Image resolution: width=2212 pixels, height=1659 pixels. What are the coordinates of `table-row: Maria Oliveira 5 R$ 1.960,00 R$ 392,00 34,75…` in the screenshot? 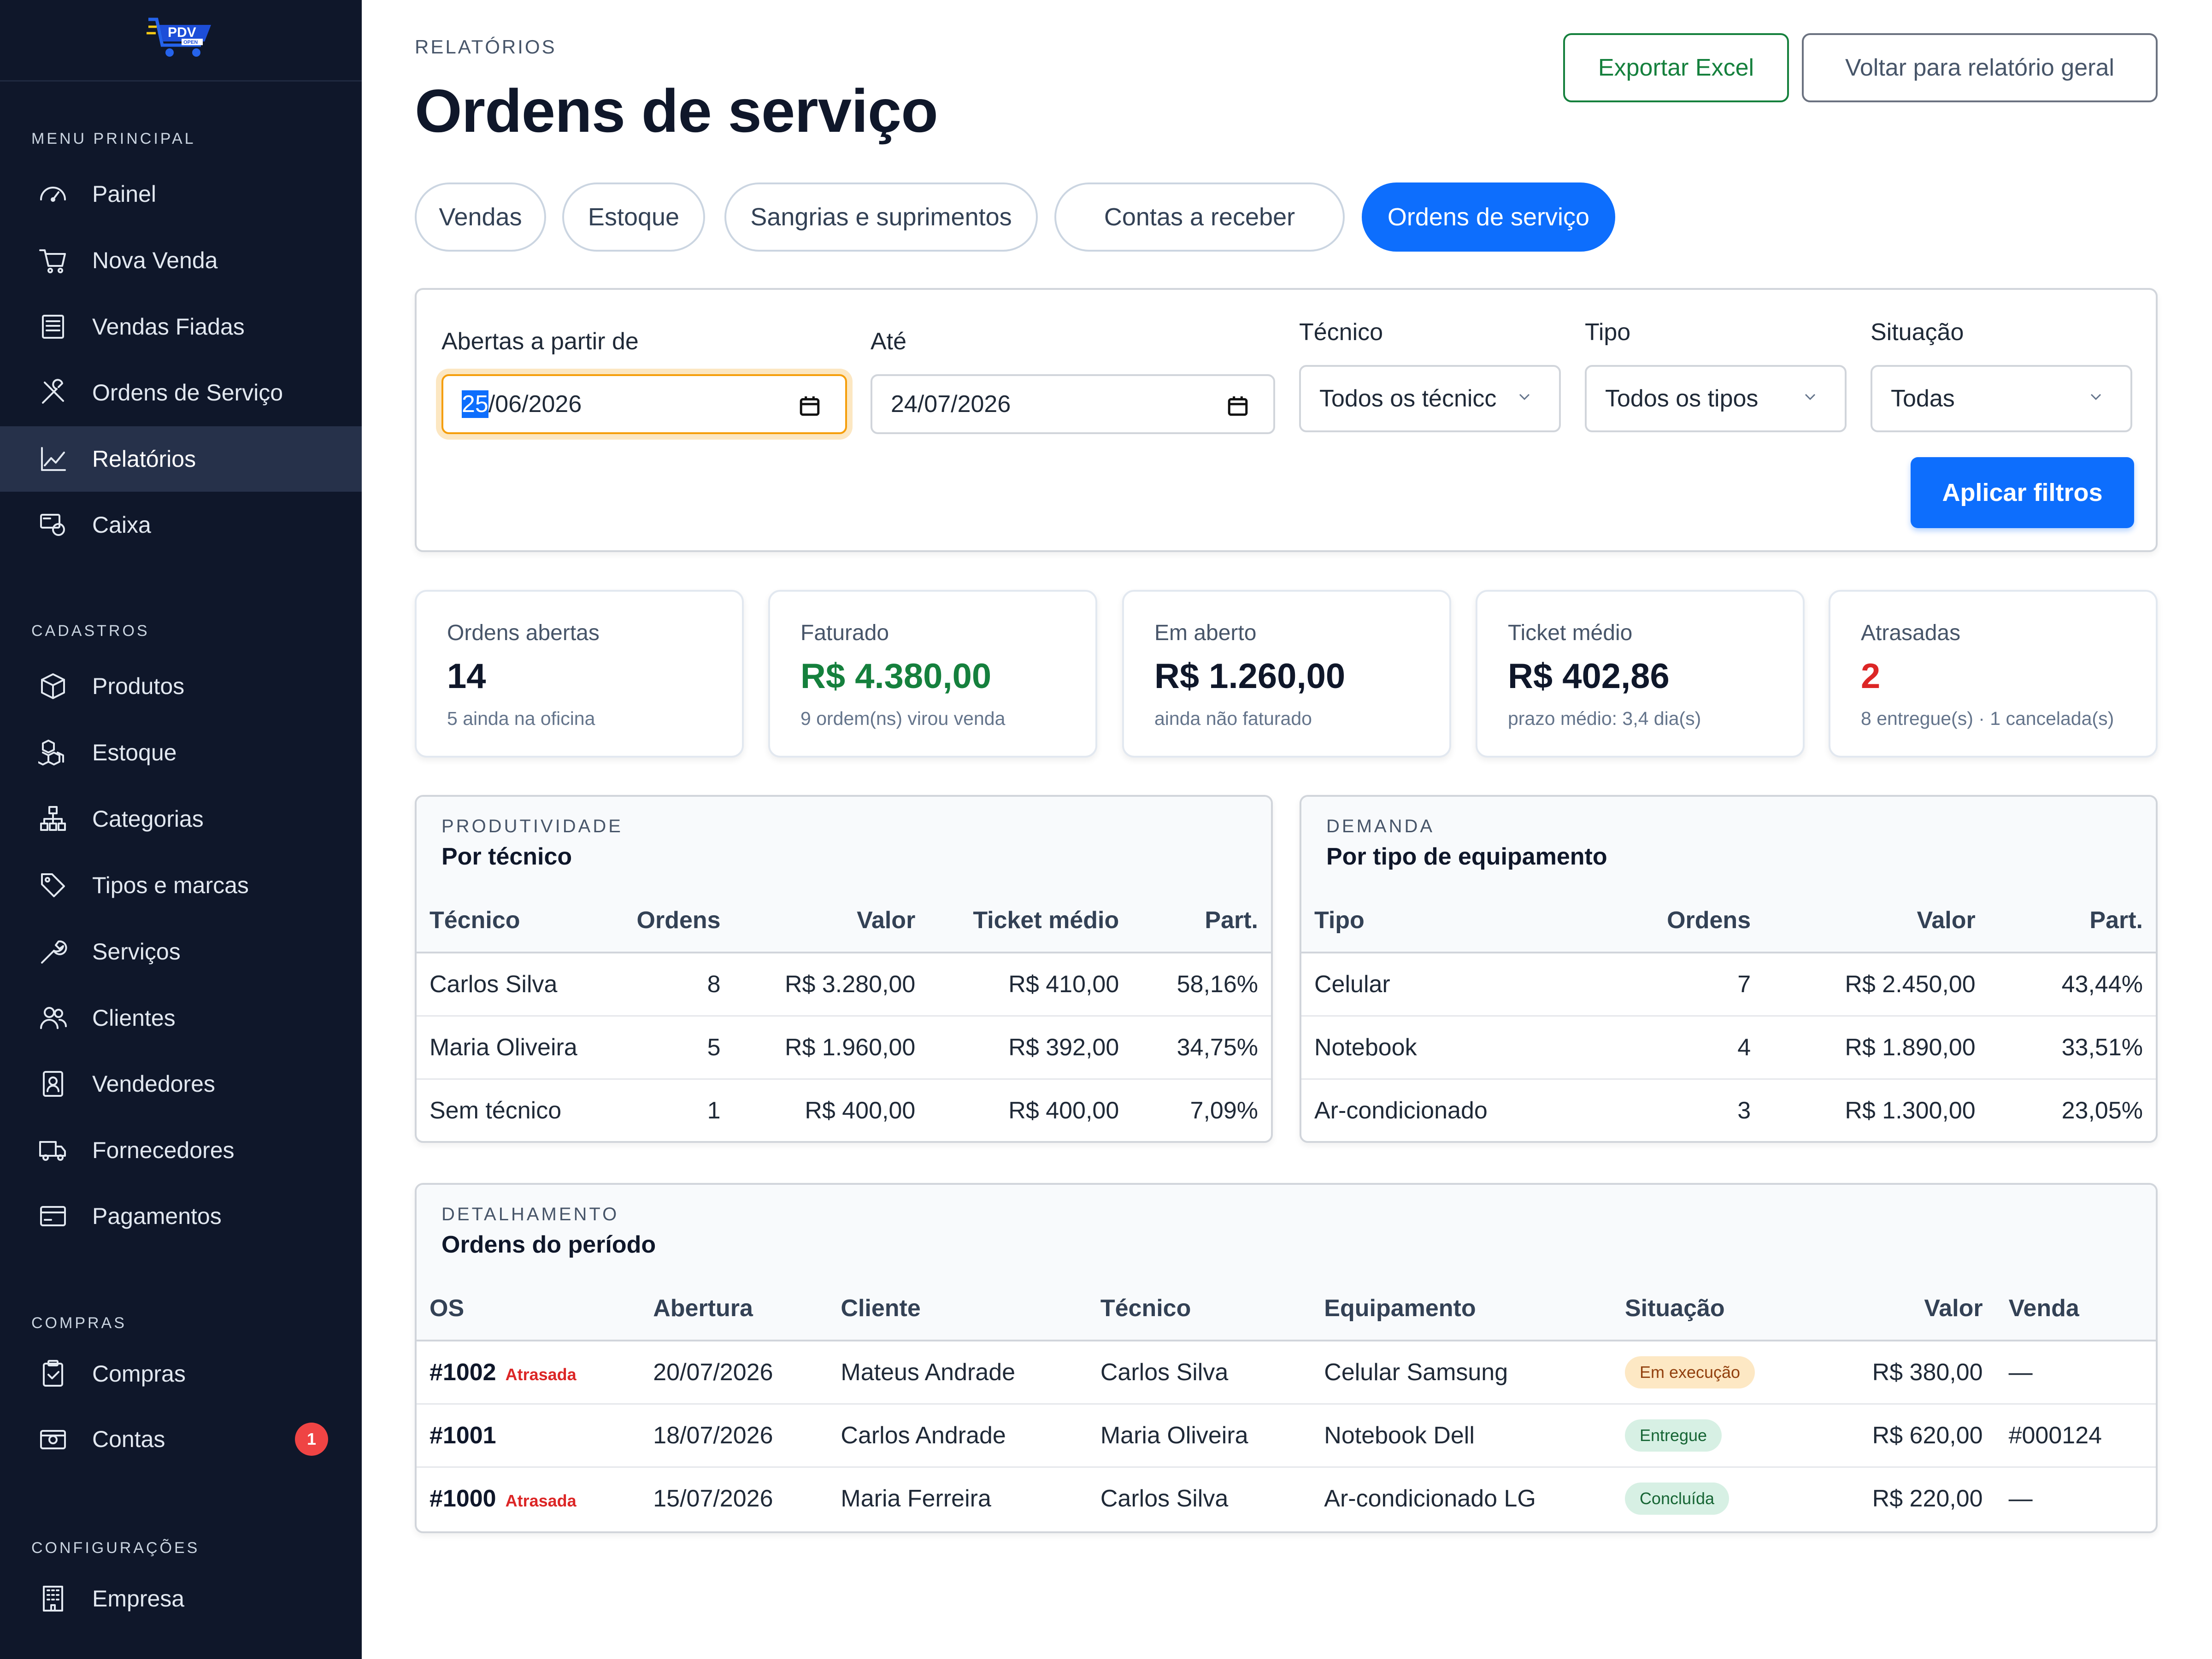 It's located at (844, 1048).